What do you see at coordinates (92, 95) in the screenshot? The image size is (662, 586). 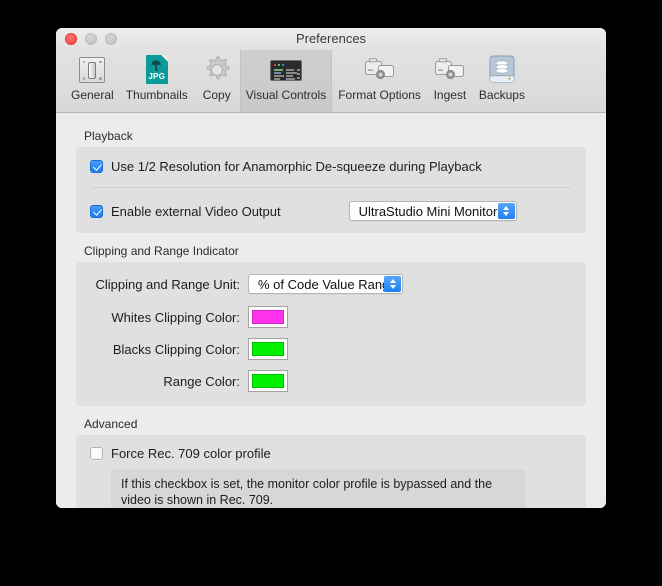 I see `toolbar-label-general: General` at bounding box center [92, 95].